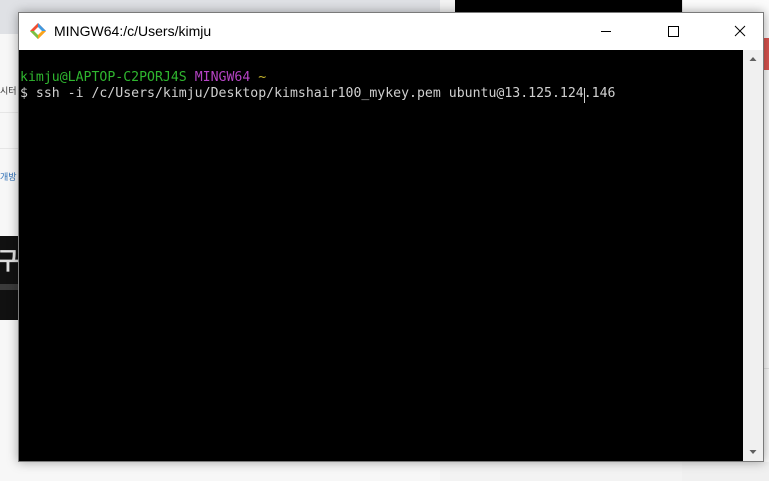 The image size is (769, 481). Describe the element at coordinates (262, 77) in the screenshot. I see `prompt-directory: ~` at that location.